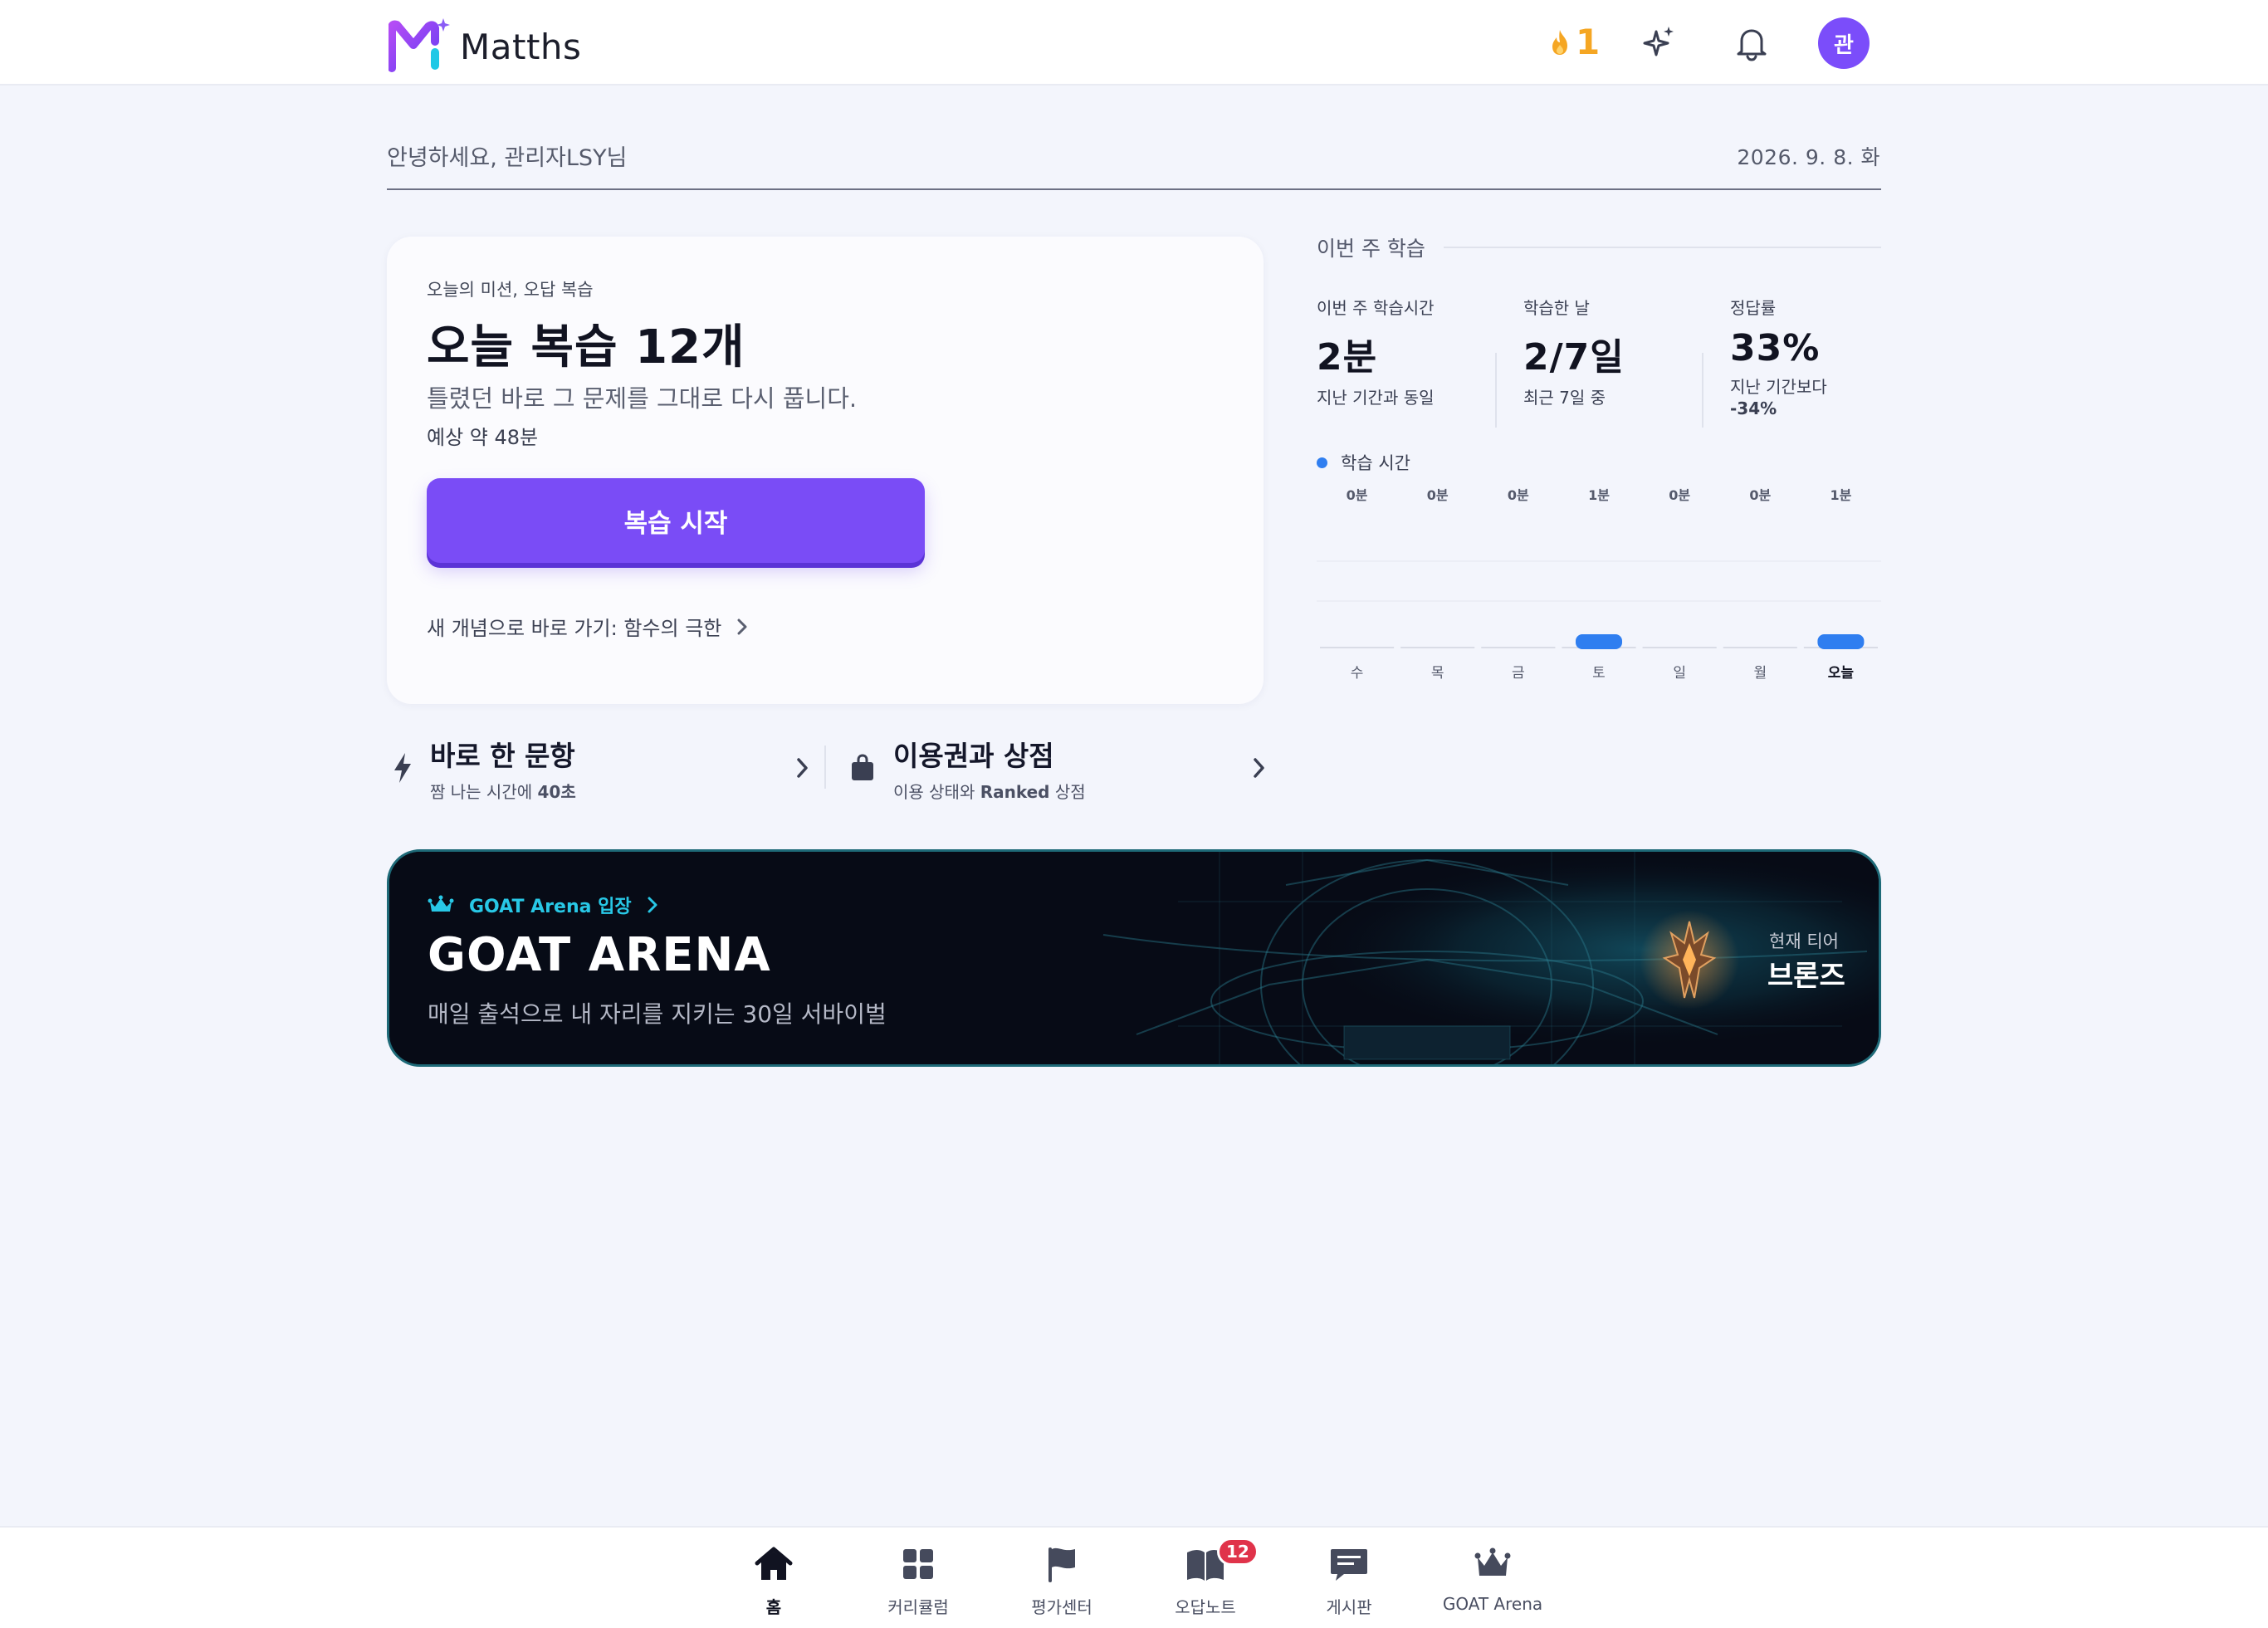 The width and height of the screenshot is (2268, 1628). I want to click on logo-mark-icon, so click(419, 45).